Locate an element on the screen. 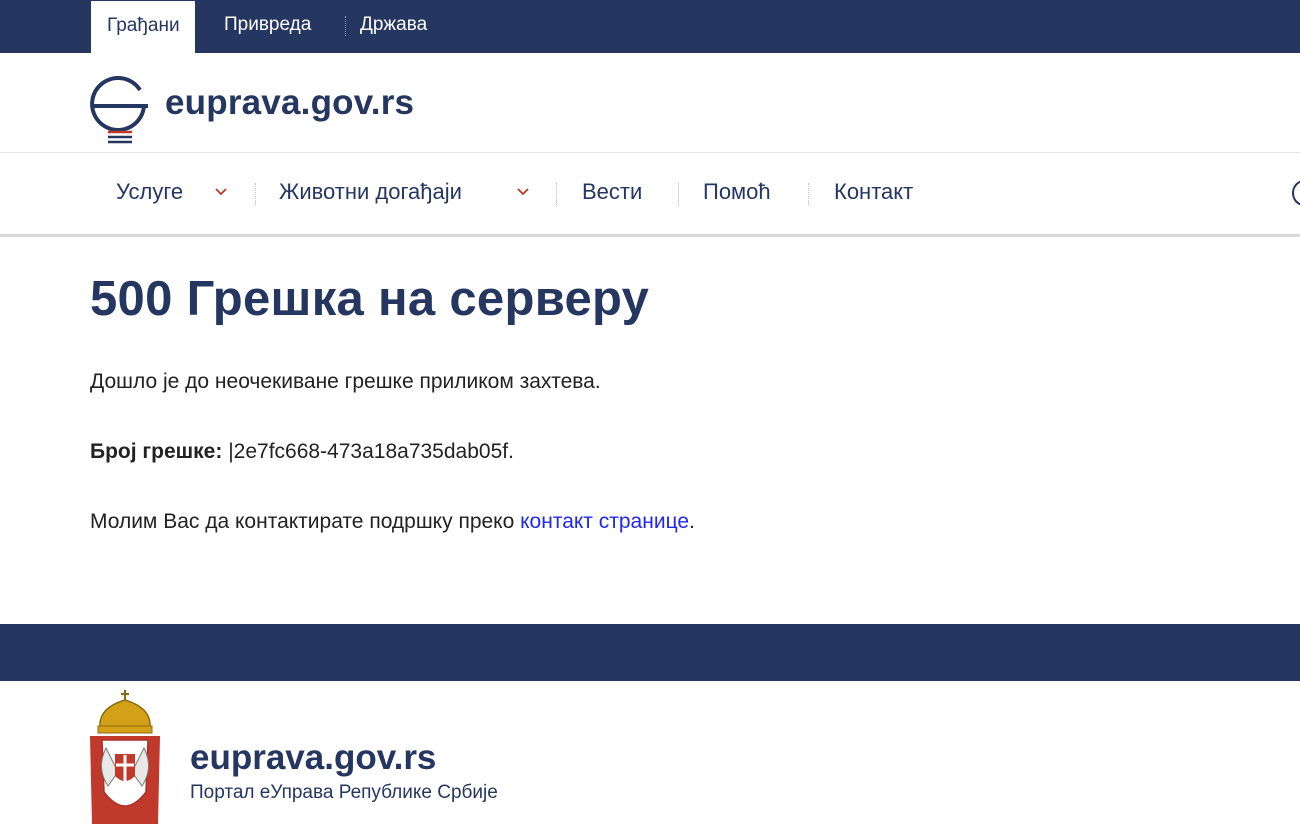 The image size is (1300, 828). contact-page-link: контакт странице is located at coordinates (604, 521).